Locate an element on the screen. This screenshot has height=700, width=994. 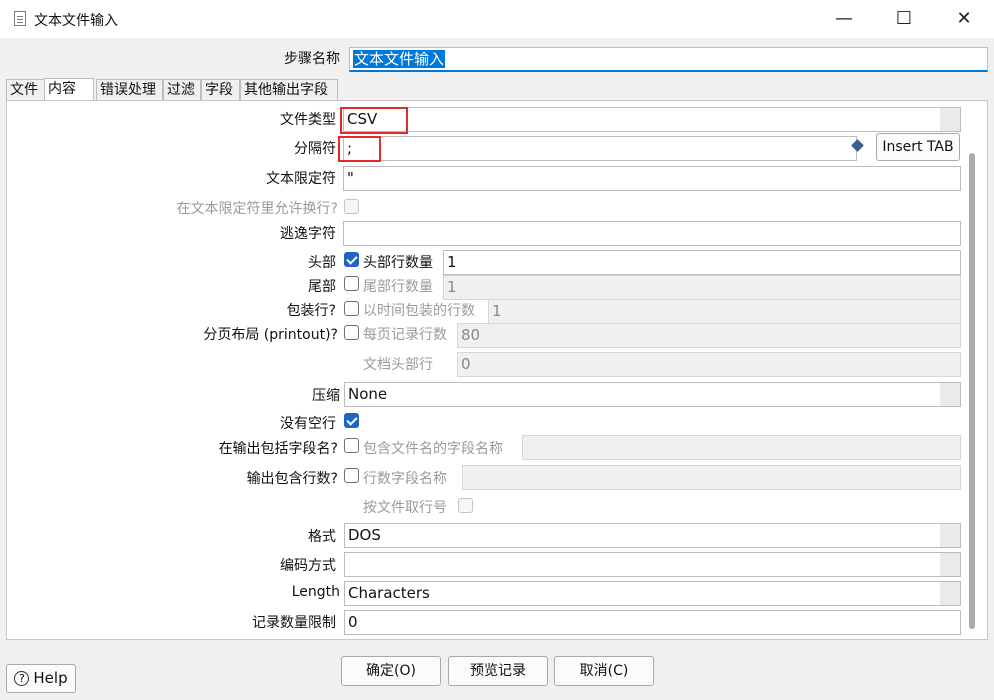
step-name-label: 步骤名称 is located at coordinates (312, 59).